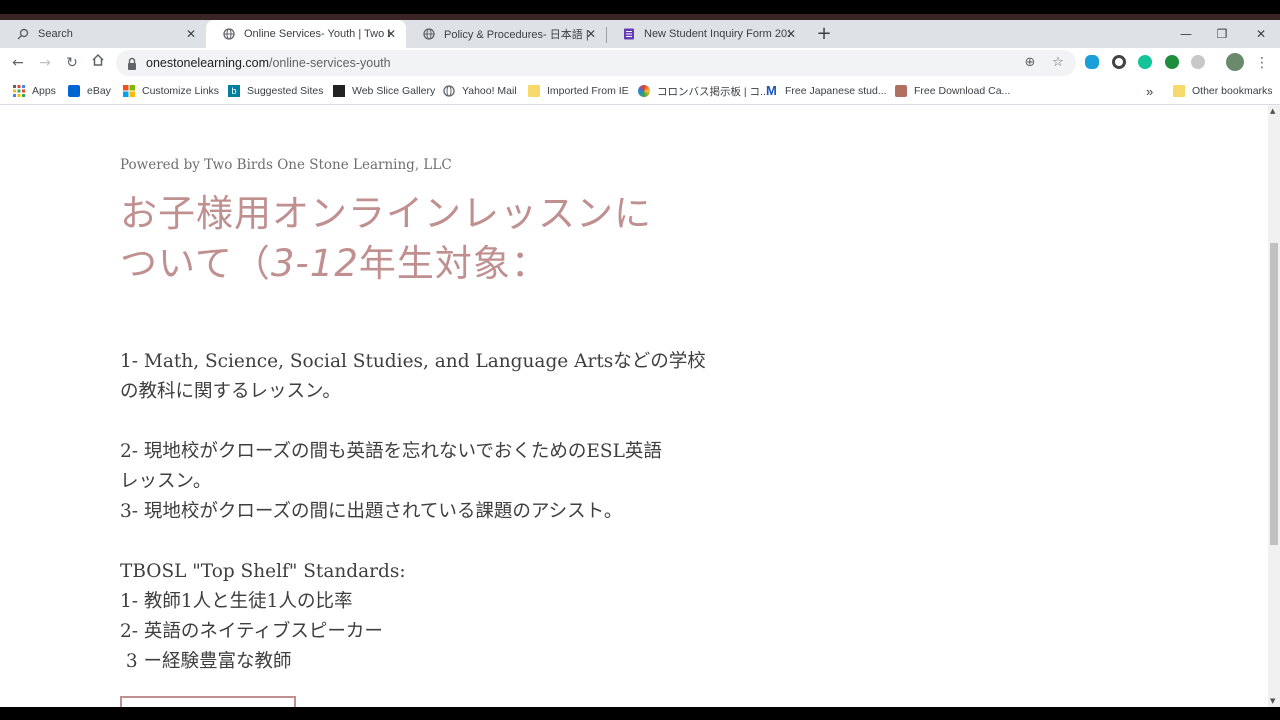  I want to click on title-part: ついて（, so click(195, 263).